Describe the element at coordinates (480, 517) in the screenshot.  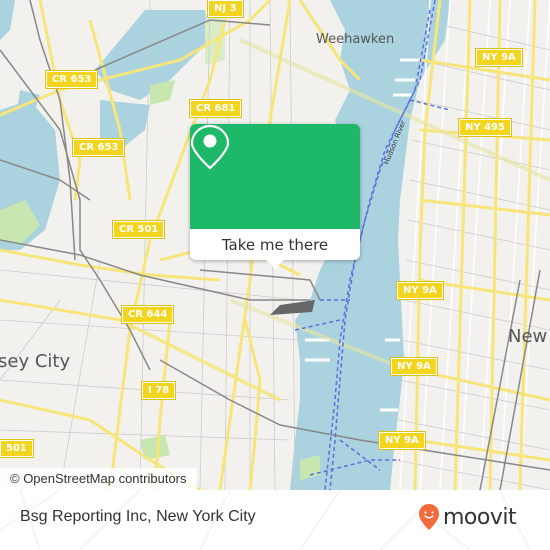
I see `moovit-wordmark: moovit` at that location.